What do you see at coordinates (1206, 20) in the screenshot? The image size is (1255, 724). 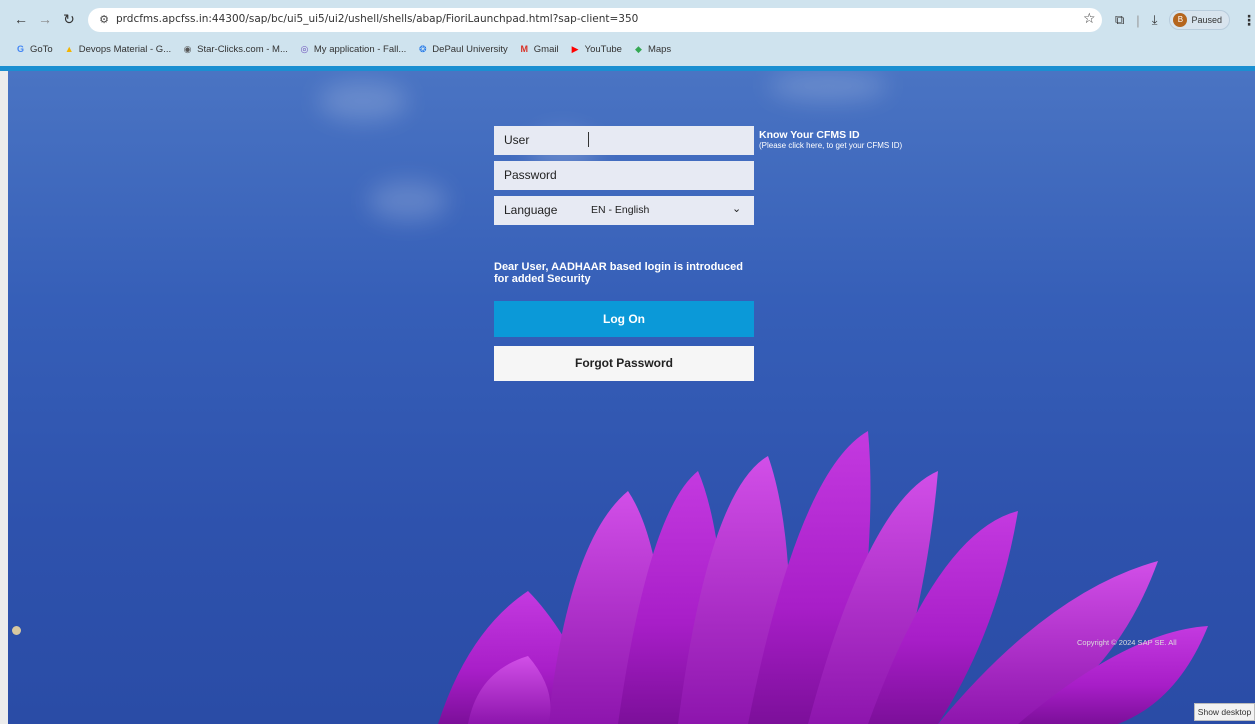 I see `paused-label: Paused` at bounding box center [1206, 20].